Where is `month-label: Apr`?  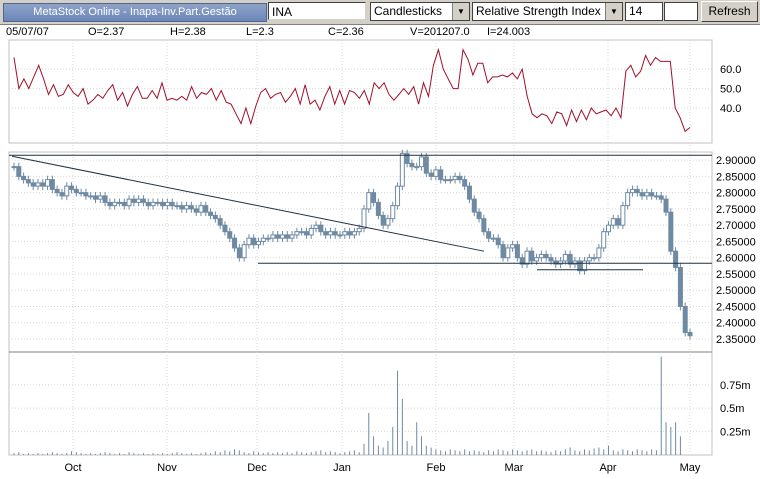 month-label: Apr is located at coordinates (607, 468).